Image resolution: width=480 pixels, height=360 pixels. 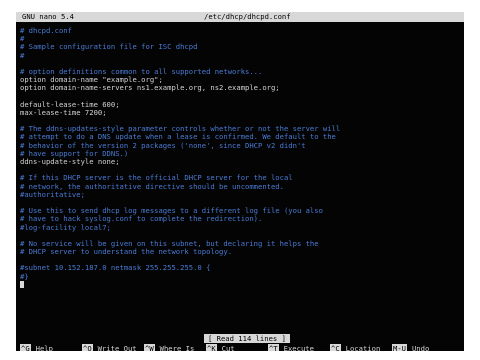 I want to click on editor-line: #}, so click(x=24, y=276).